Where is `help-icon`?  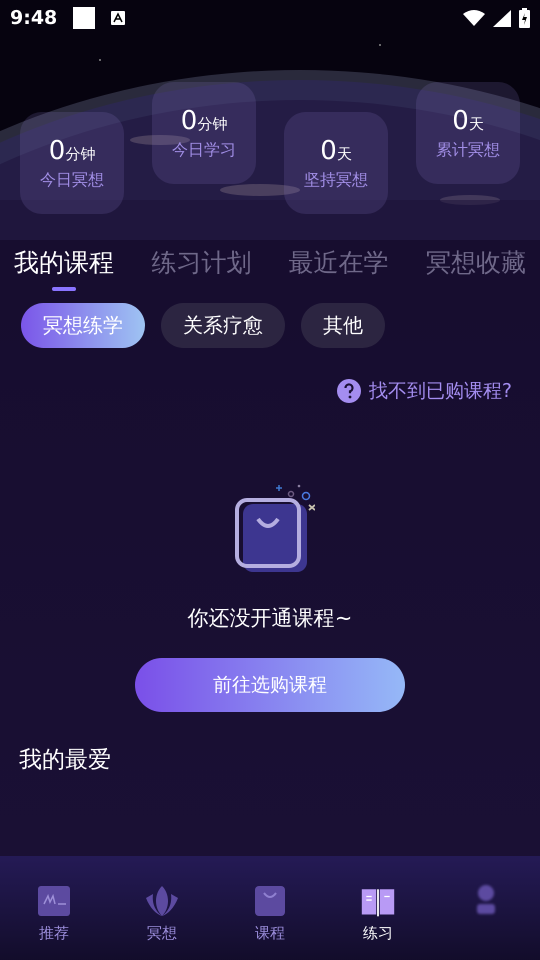 help-icon is located at coordinates (348, 391).